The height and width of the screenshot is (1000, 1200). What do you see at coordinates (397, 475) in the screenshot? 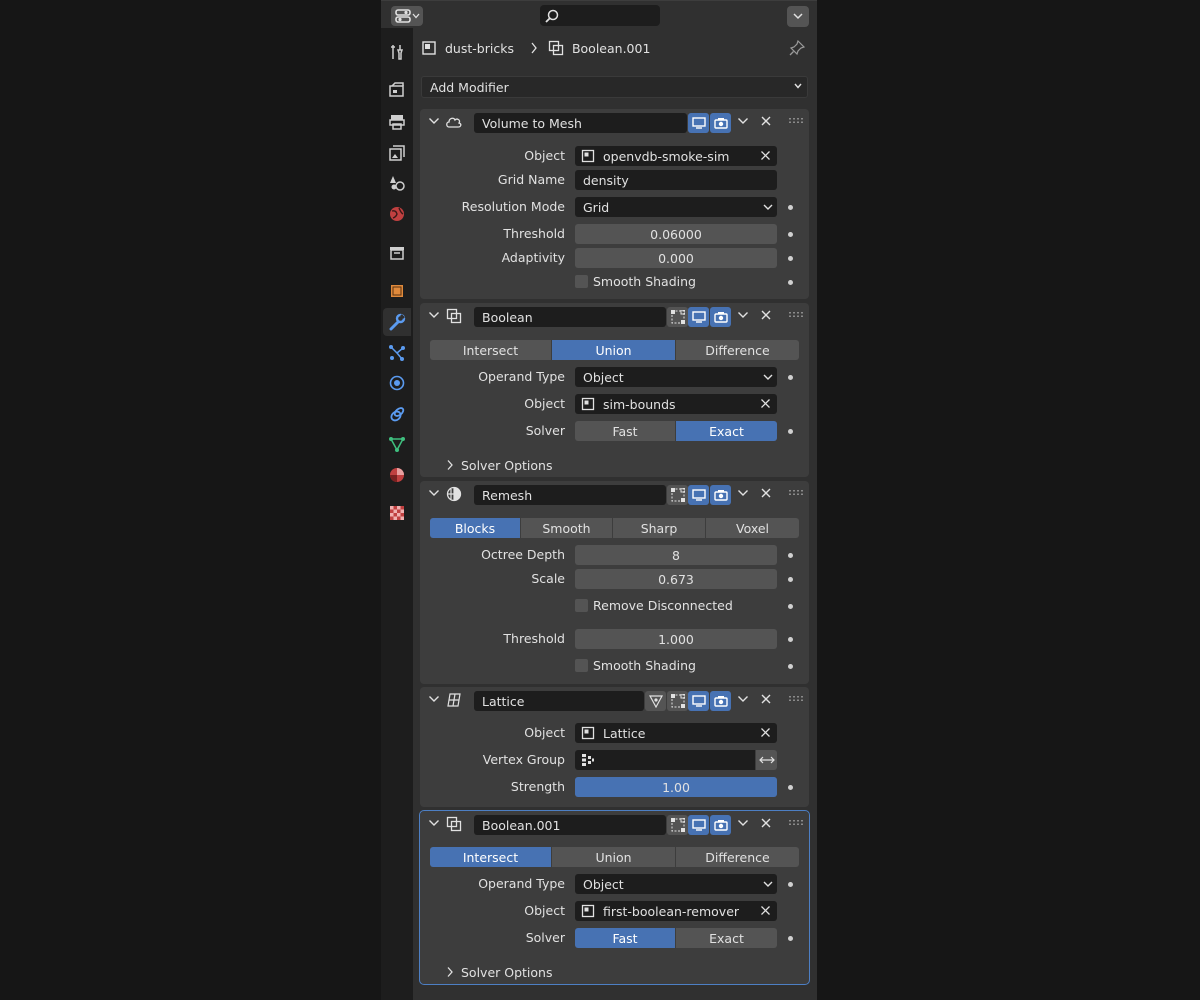
I see `tab-material` at bounding box center [397, 475].